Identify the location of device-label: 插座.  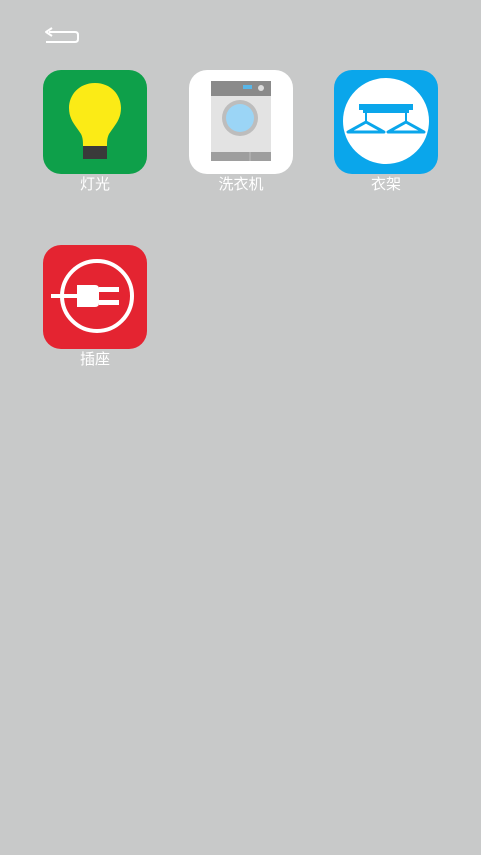
(94, 359).